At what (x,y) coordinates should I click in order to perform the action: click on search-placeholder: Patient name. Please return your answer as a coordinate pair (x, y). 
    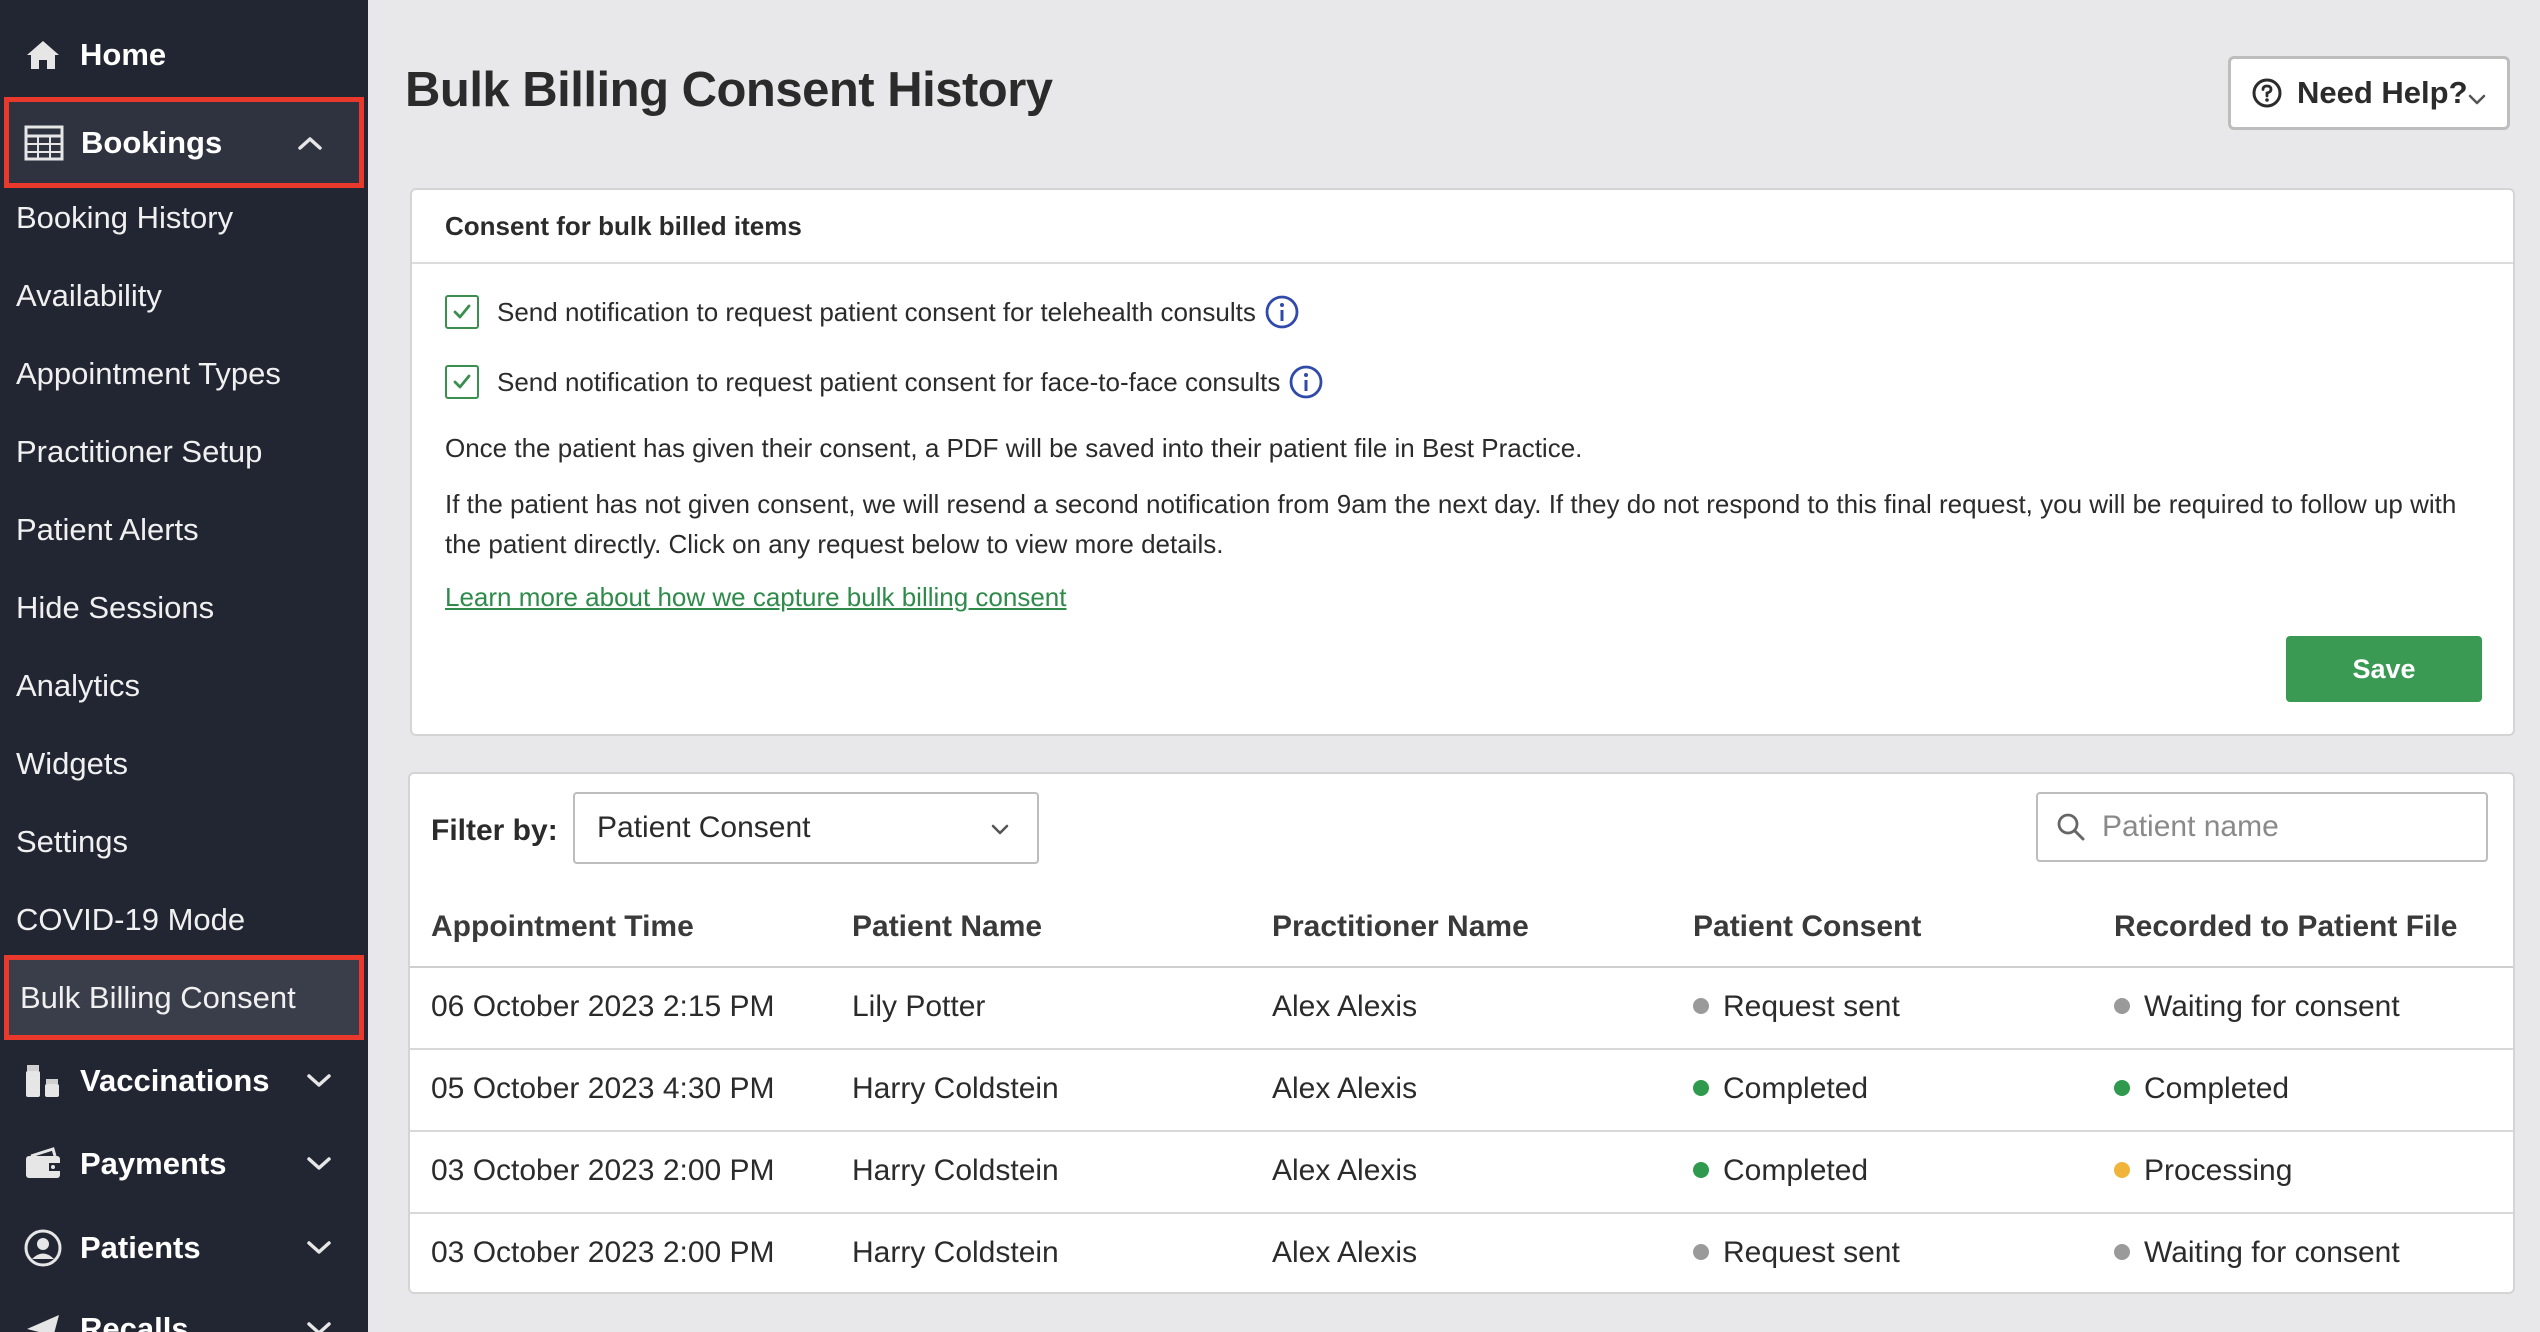
    Looking at the image, I should click on (2190, 826).